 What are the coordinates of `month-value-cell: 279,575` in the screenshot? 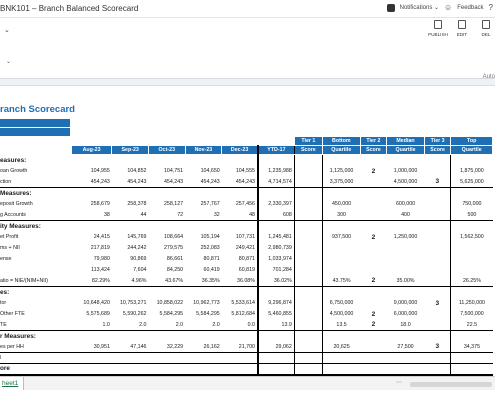 It's located at (167, 248).